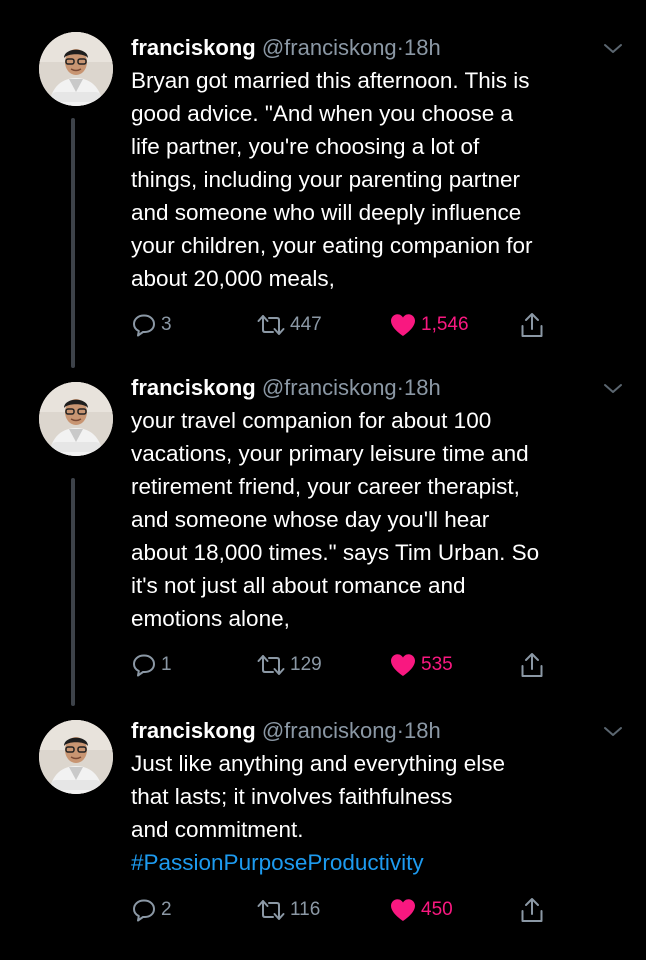 The height and width of the screenshot is (960, 646). Describe the element at coordinates (306, 324) in the screenshot. I see `retweet-count: 447` at that location.